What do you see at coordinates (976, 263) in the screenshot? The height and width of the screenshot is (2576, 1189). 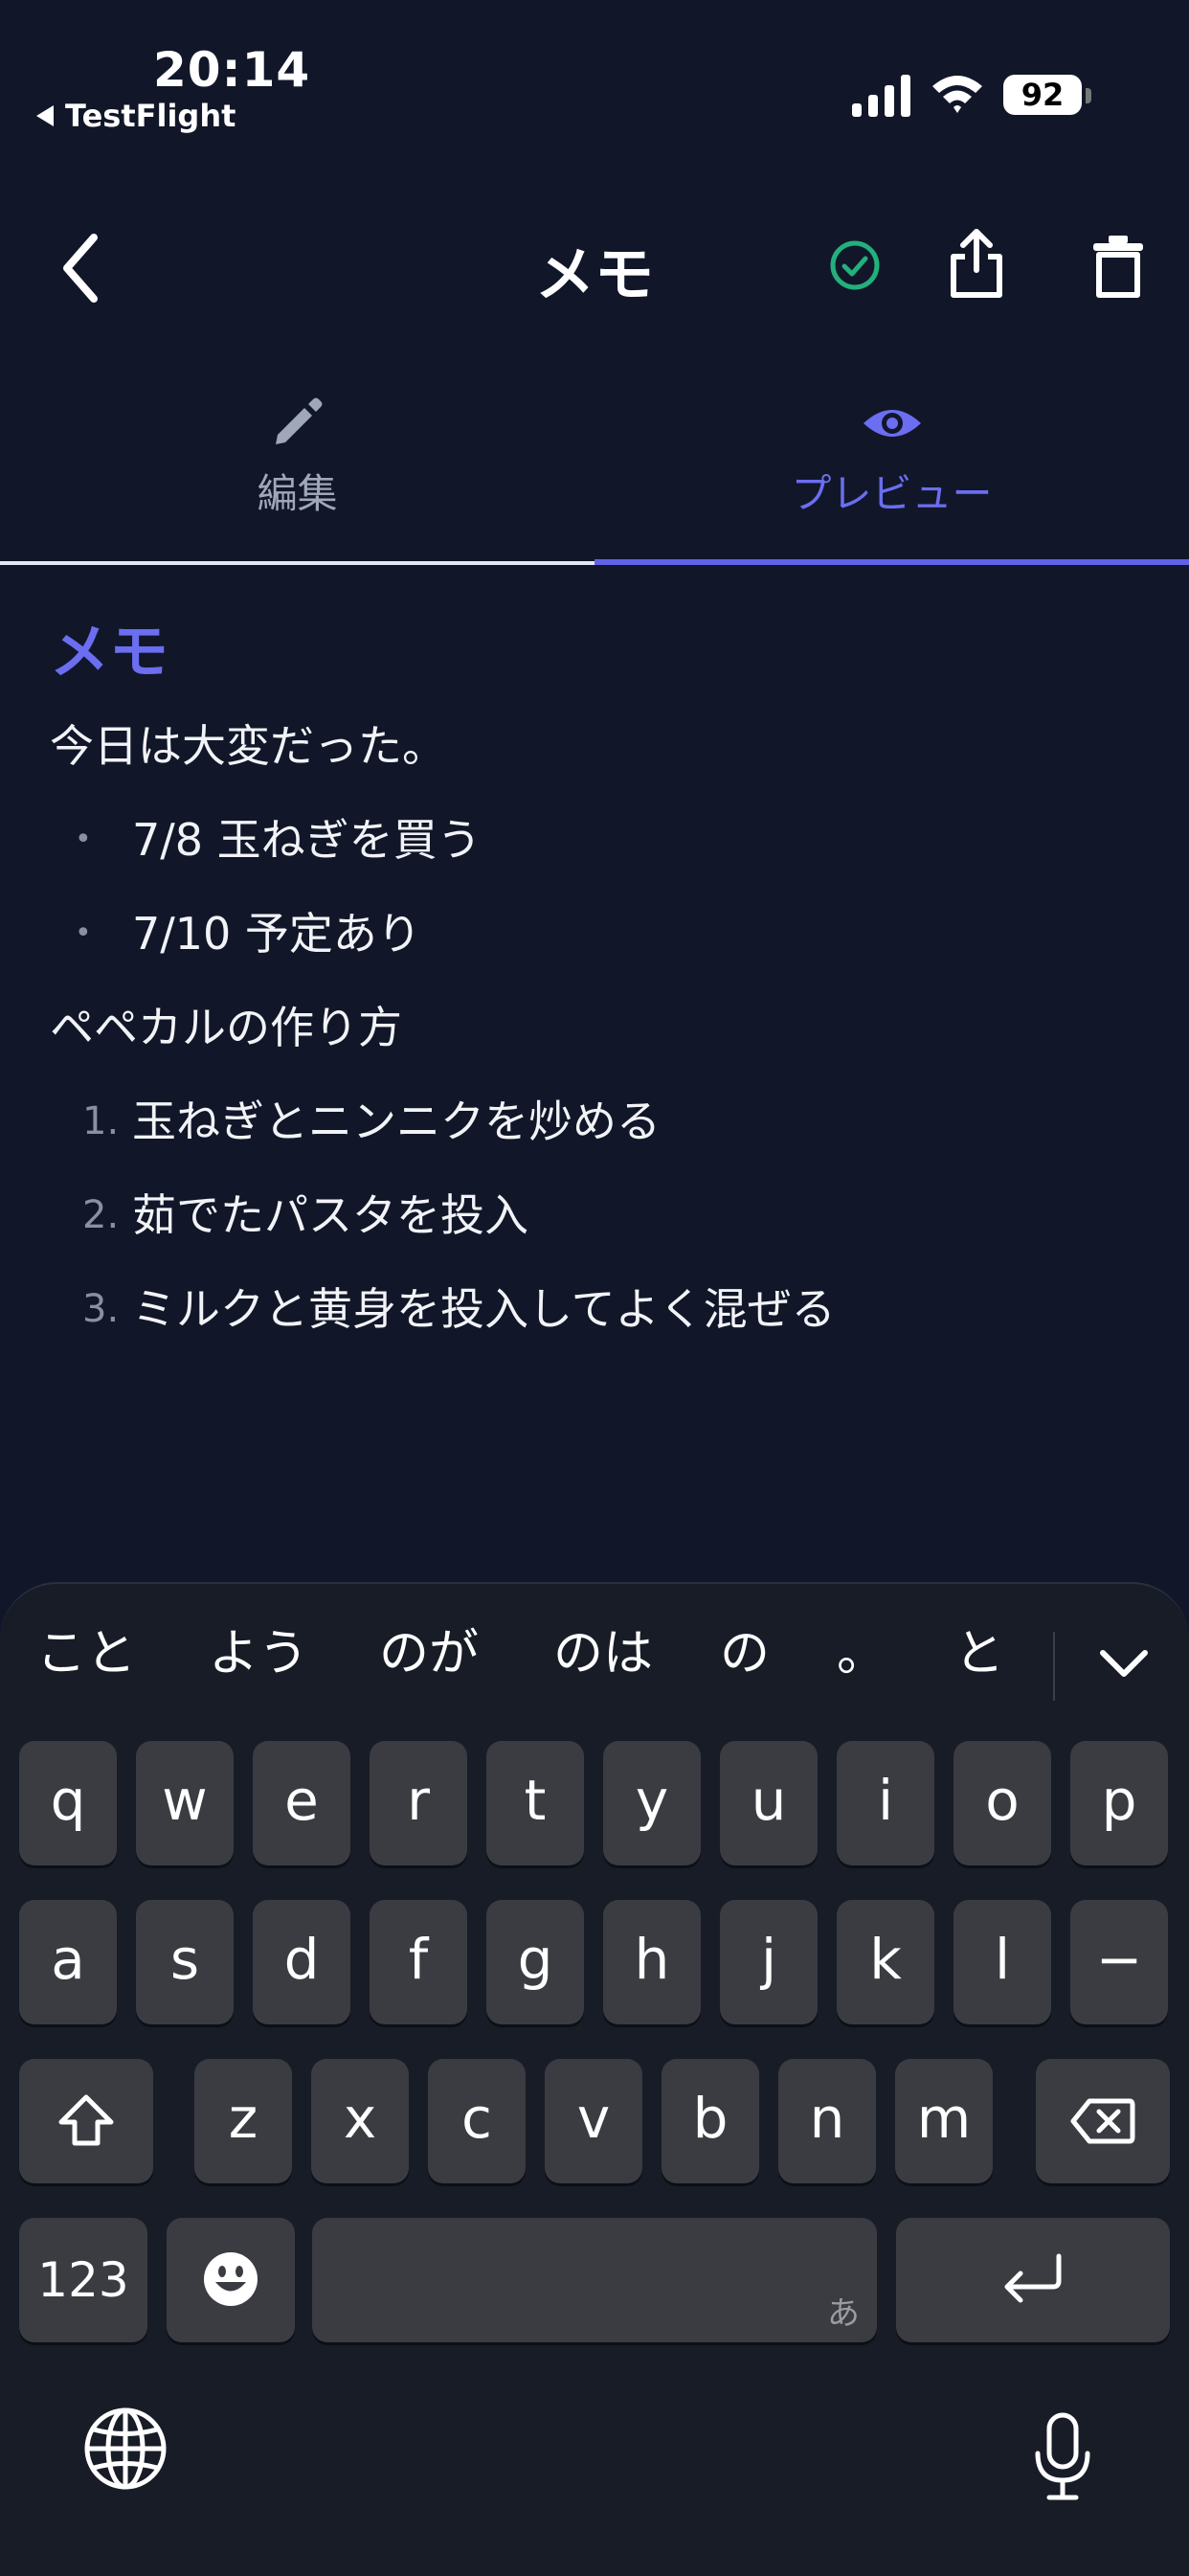 I see `share-icon` at bounding box center [976, 263].